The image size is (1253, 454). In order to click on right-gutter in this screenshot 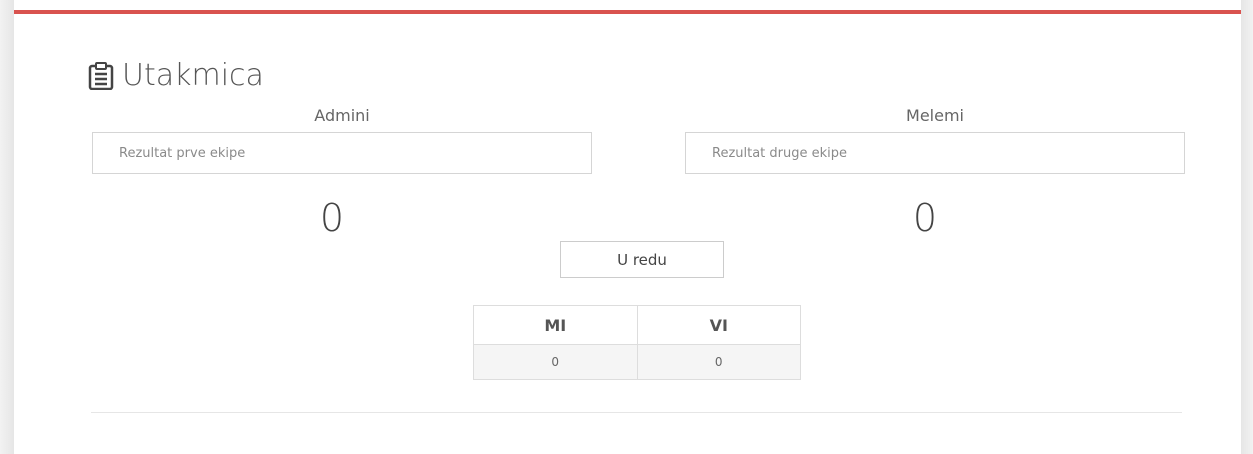, I will do `click(1247, 227)`.